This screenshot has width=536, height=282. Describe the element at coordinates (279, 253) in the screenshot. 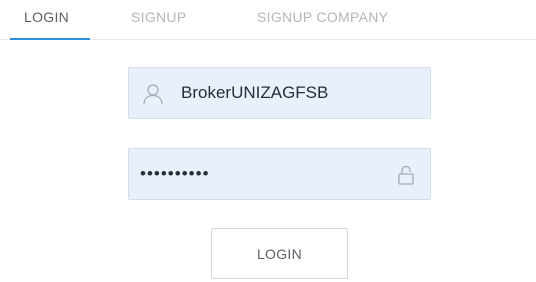

I see `login-button: LOGIN` at that location.